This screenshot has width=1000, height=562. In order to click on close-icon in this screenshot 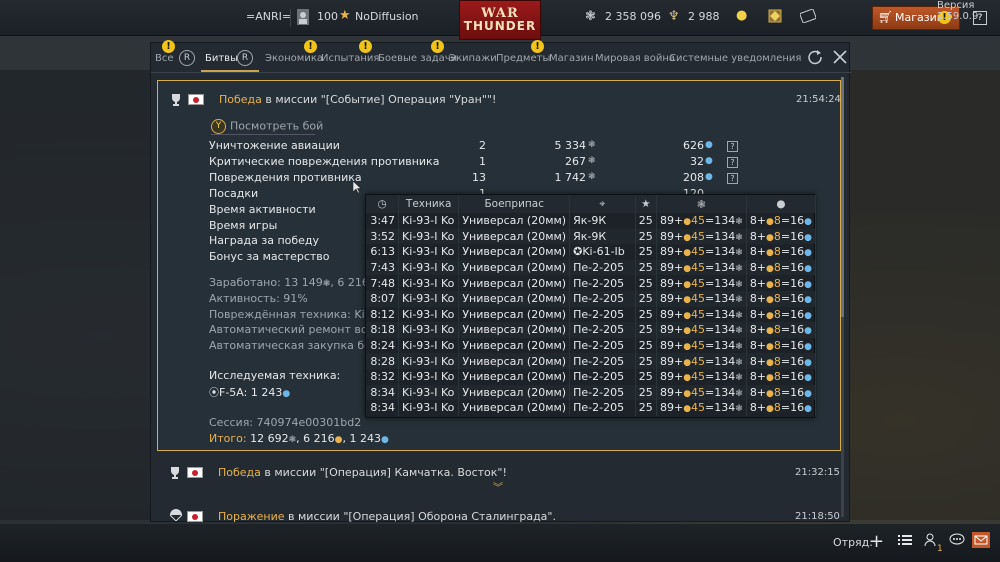, I will do `click(840, 57)`.